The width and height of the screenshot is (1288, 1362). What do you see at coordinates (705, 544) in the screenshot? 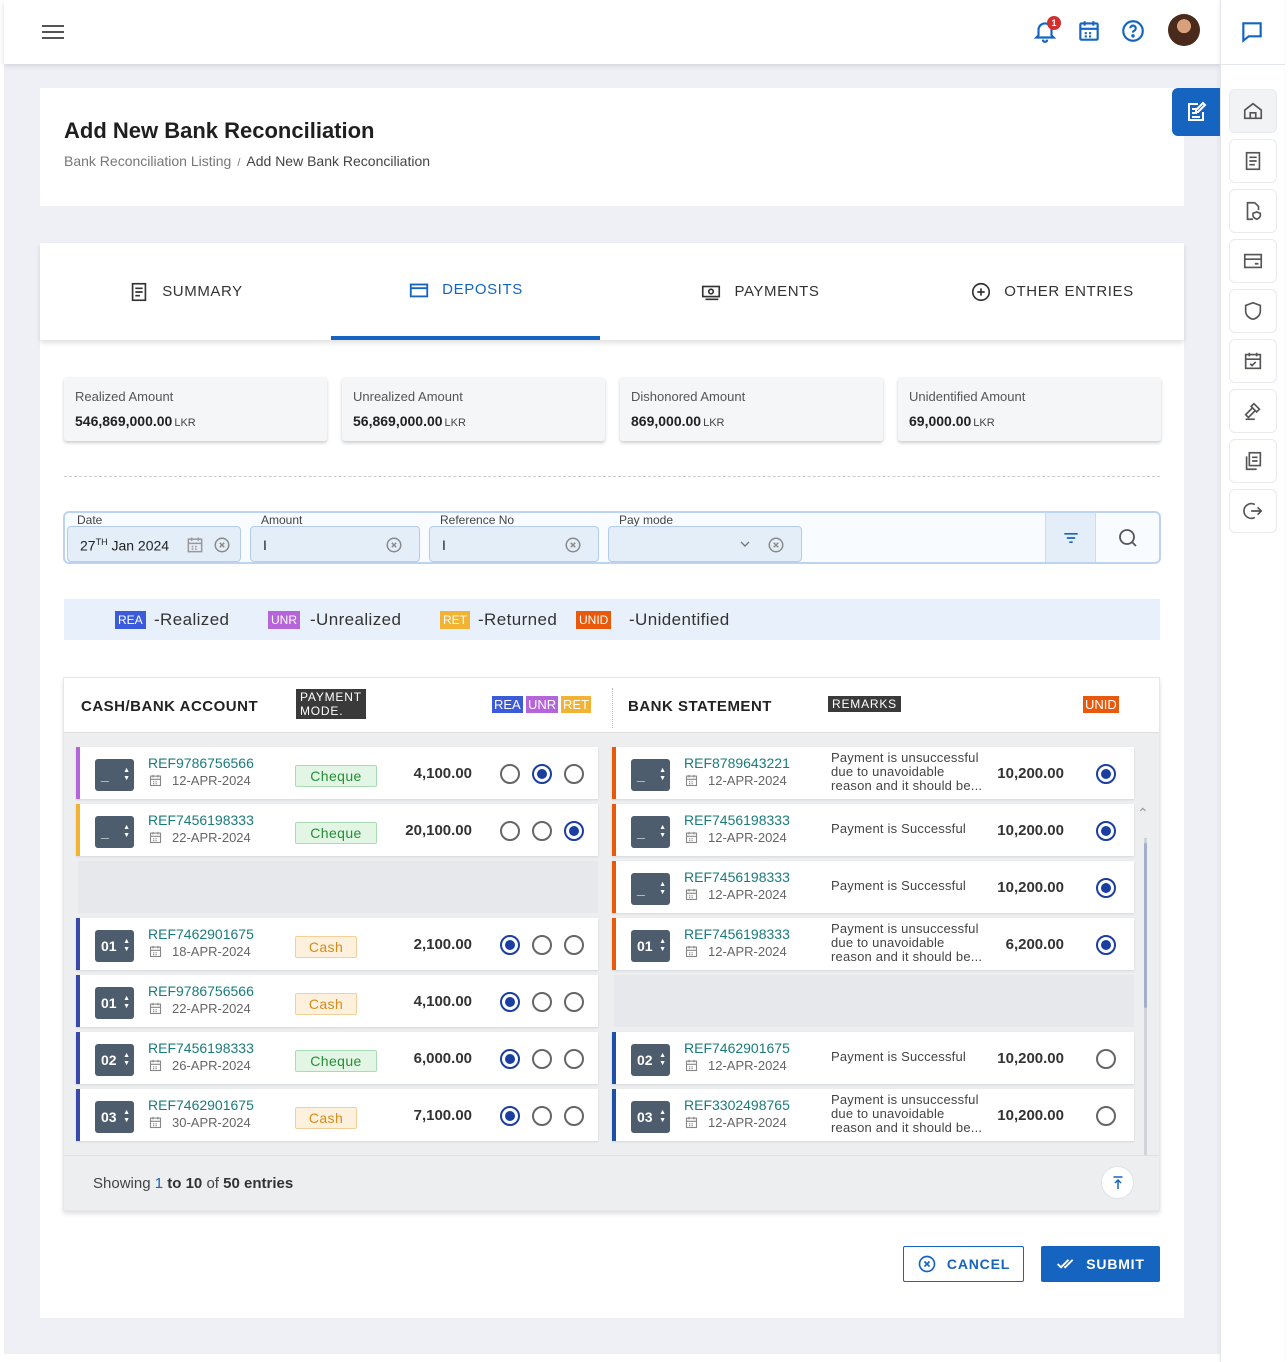
I see `pay-mode-select` at bounding box center [705, 544].